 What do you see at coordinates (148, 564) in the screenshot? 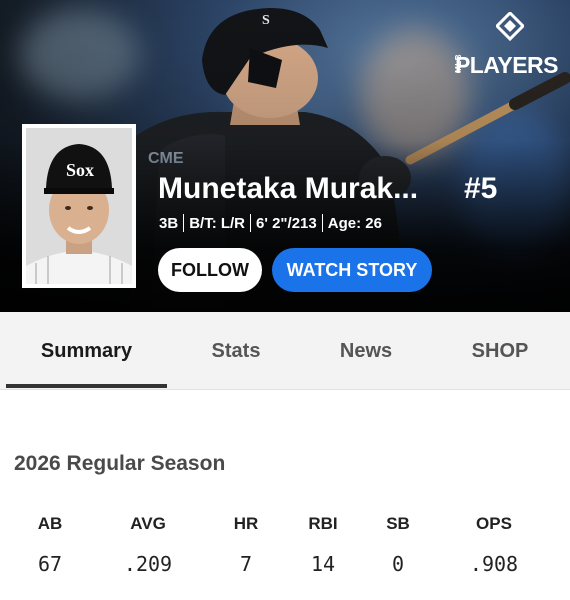
I see `stat-value-avg: .209` at bounding box center [148, 564].